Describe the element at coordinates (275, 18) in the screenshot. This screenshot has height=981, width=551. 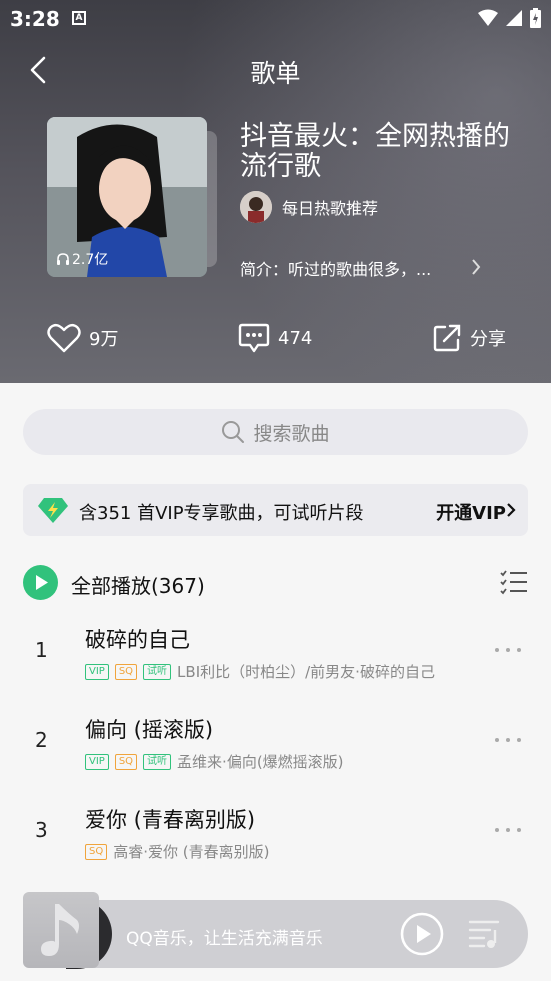
I see `status-bar: 3:28 A` at that location.